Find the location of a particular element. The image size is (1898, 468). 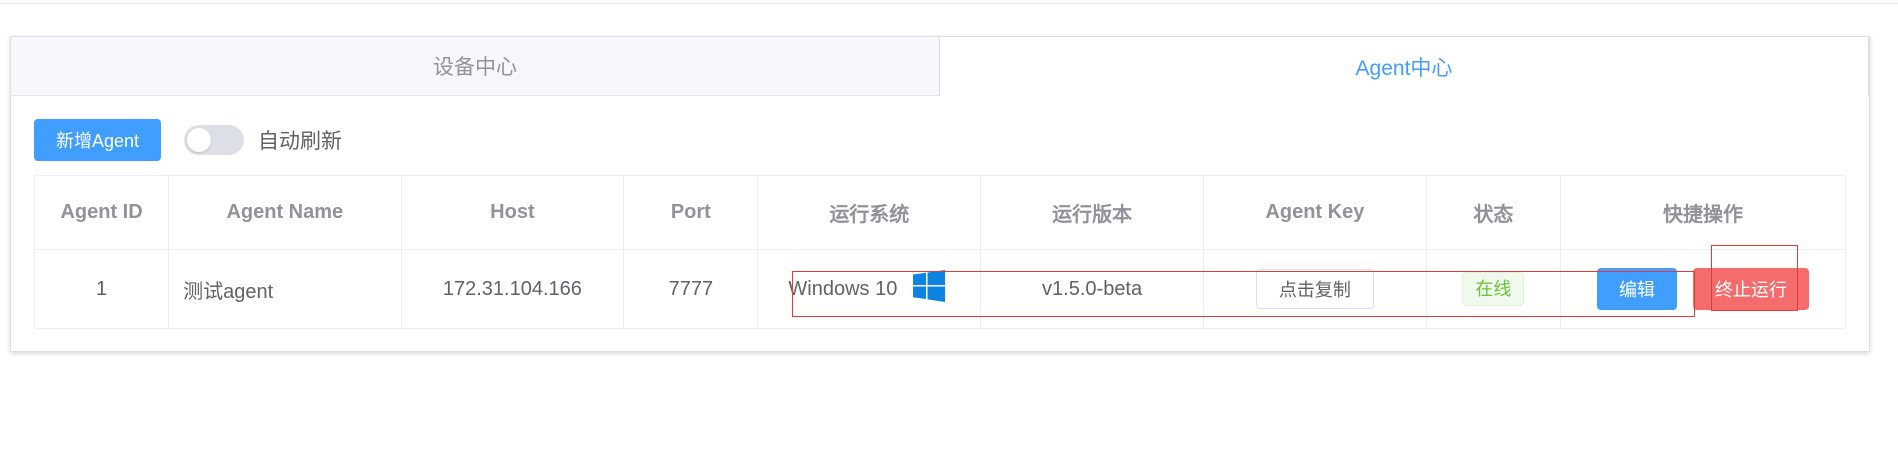

toggle-knob is located at coordinates (199, 140).